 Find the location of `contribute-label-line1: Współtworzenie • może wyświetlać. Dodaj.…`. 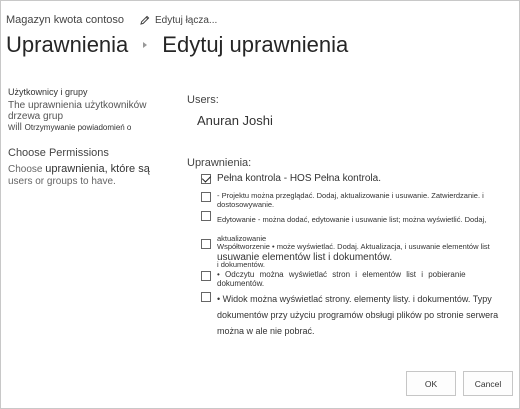

contribute-label-line1: Współtworzenie • może wyświetlać. Dodaj.… is located at coordinates (353, 246).